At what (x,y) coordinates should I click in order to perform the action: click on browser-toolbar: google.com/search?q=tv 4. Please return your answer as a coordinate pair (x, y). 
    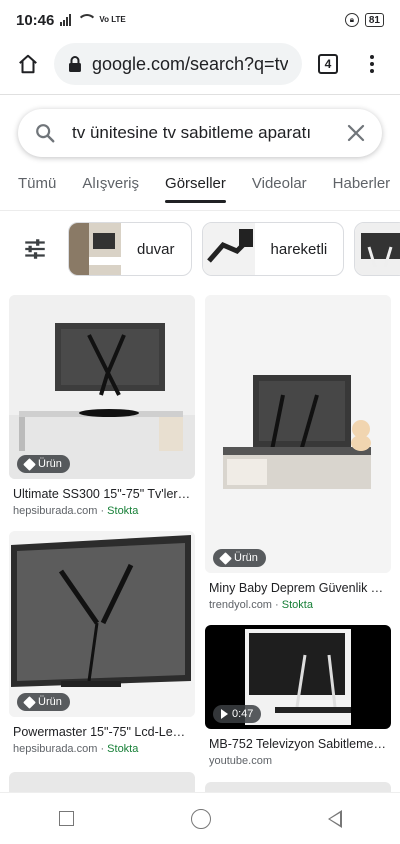
    Looking at the image, I should click on (200, 64).